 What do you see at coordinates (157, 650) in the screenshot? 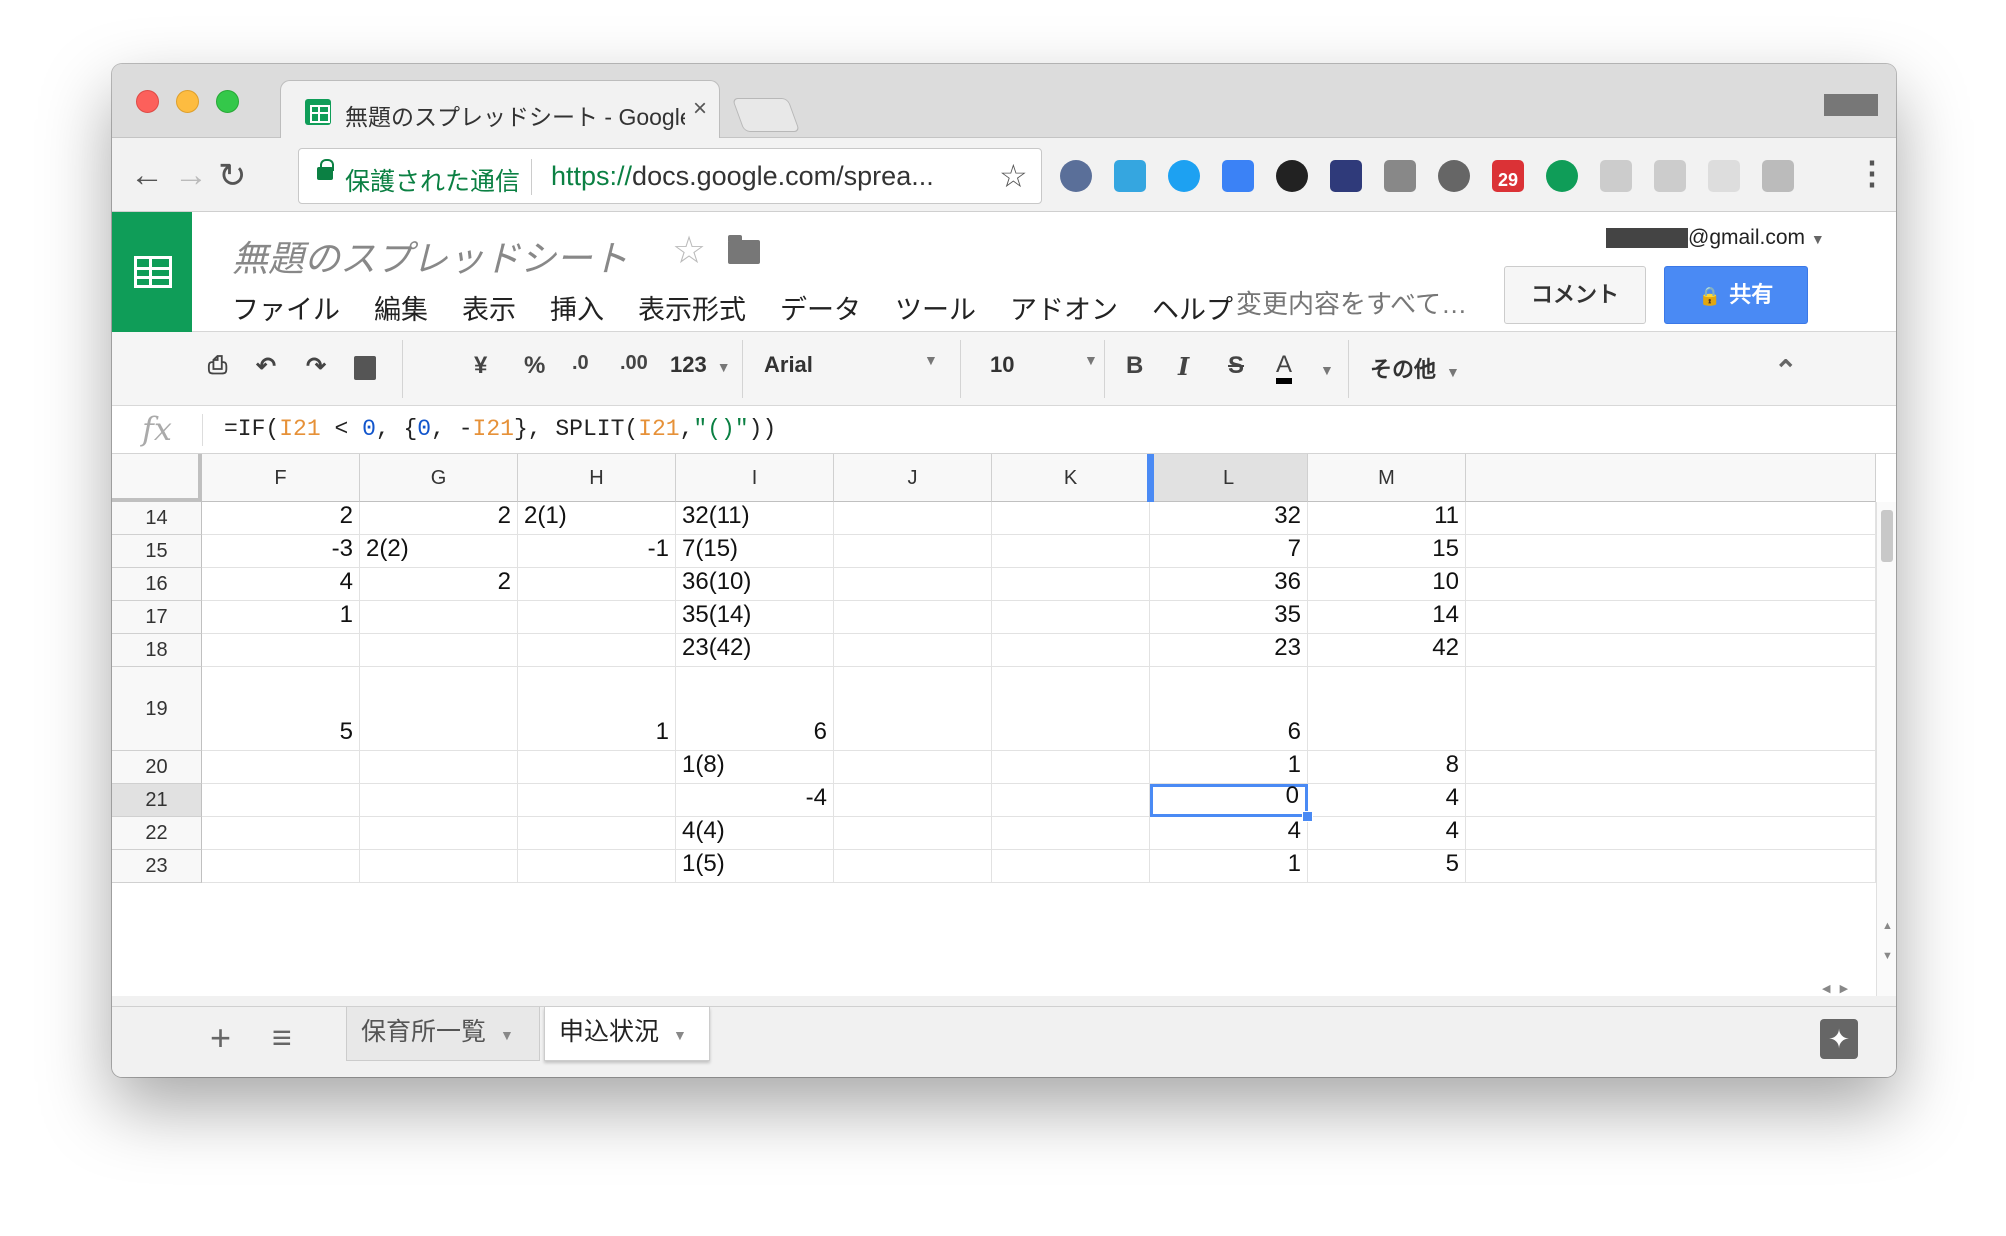
I see `row-header: 18` at bounding box center [157, 650].